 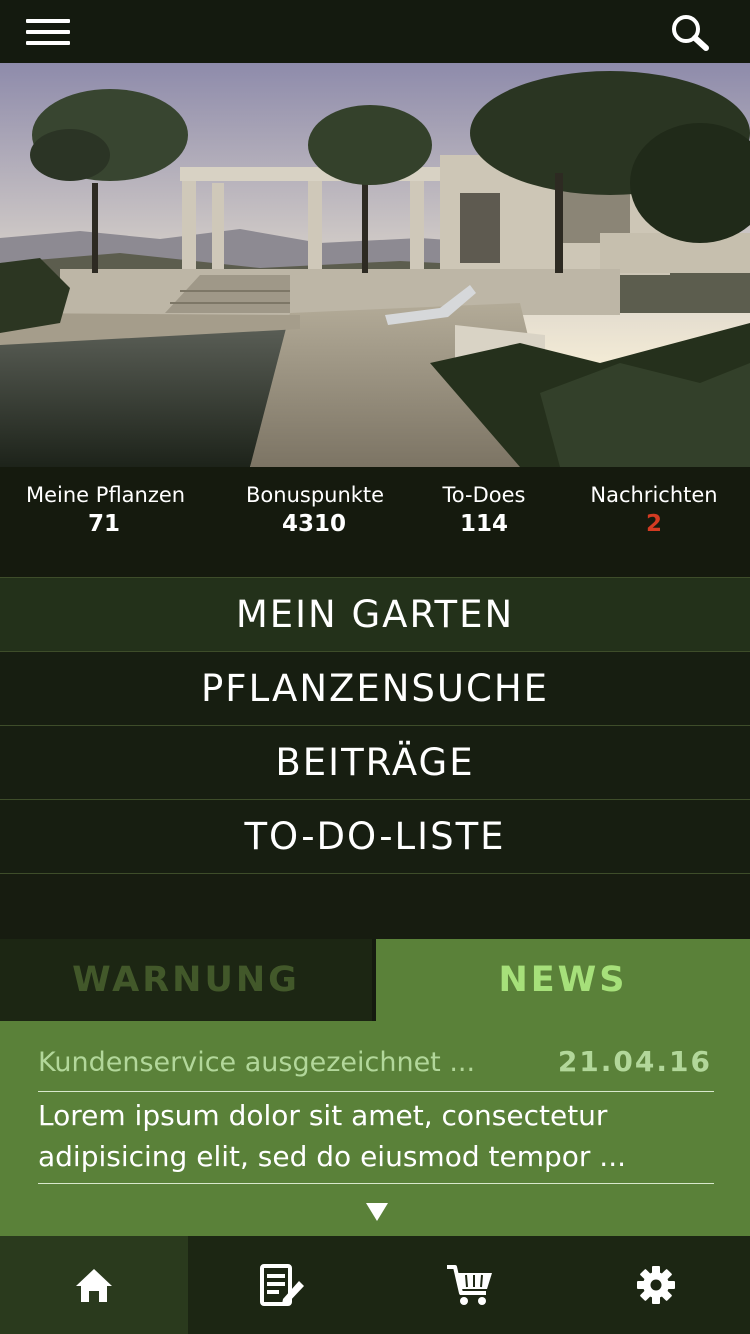 What do you see at coordinates (653, 524) in the screenshot?
I see `unread-count-badge: 2` at bounding box center [653, 524].